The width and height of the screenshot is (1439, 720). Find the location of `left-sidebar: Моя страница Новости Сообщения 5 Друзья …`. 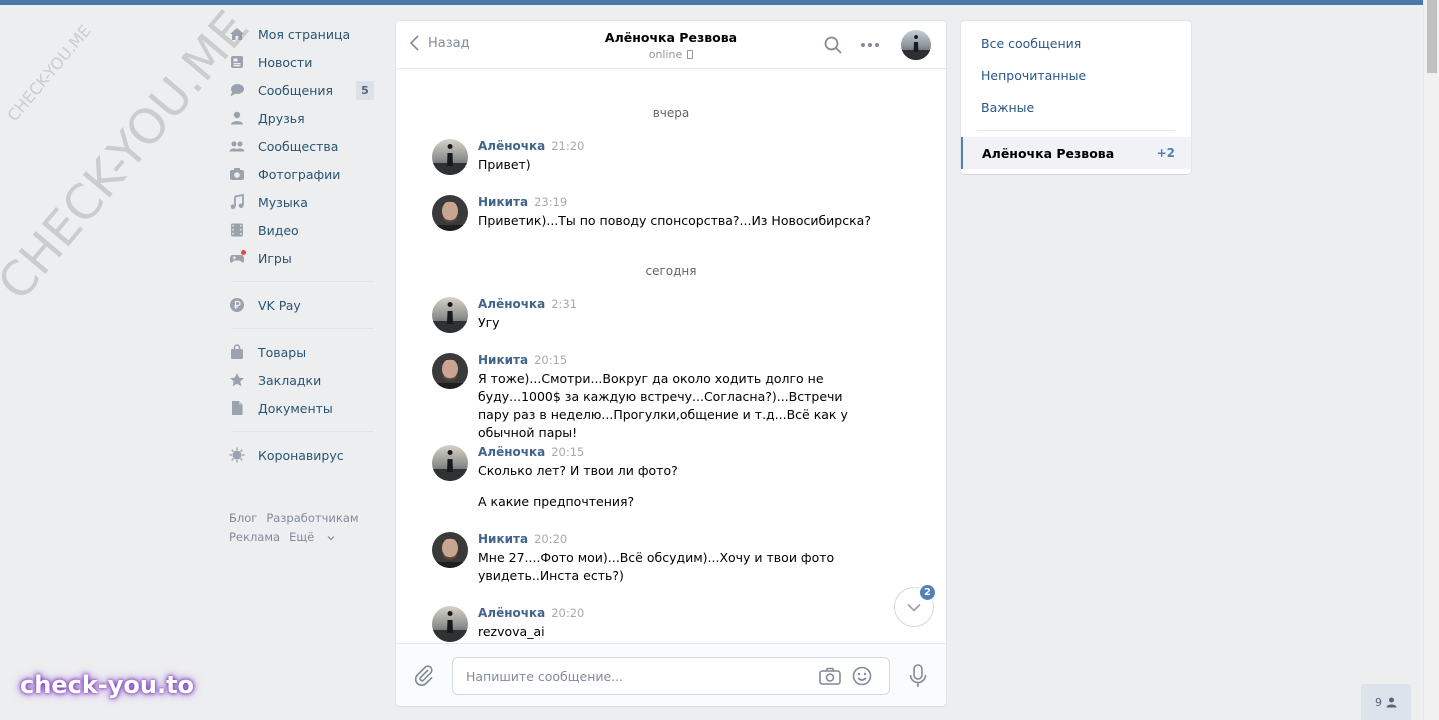

left-sidebar: Моя страница Новости Сообщения 5 Друзья … is located at coordinates (304, 283).